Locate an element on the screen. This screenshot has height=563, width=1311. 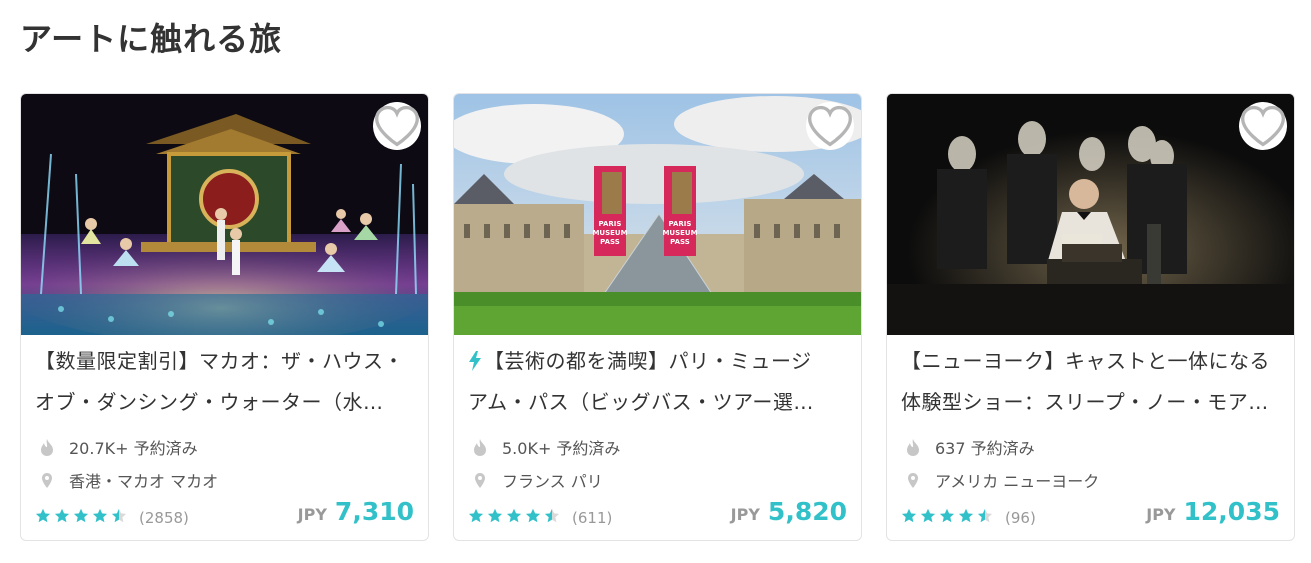
lightning-bolt-icon is located at coordinates (475, 361).